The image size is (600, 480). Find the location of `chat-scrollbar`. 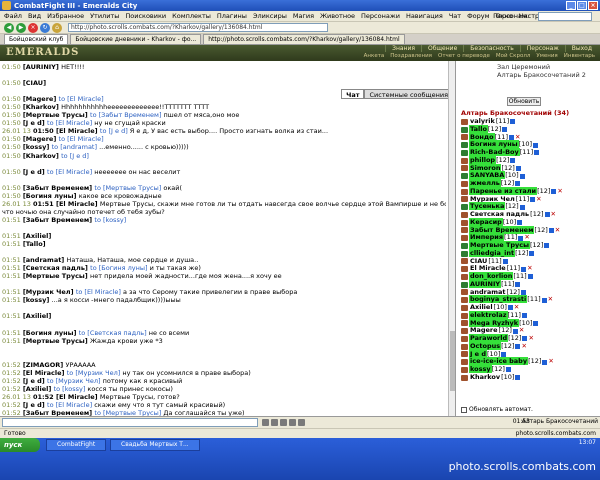

chat-scrollbar is located at coordinates (451, 238).